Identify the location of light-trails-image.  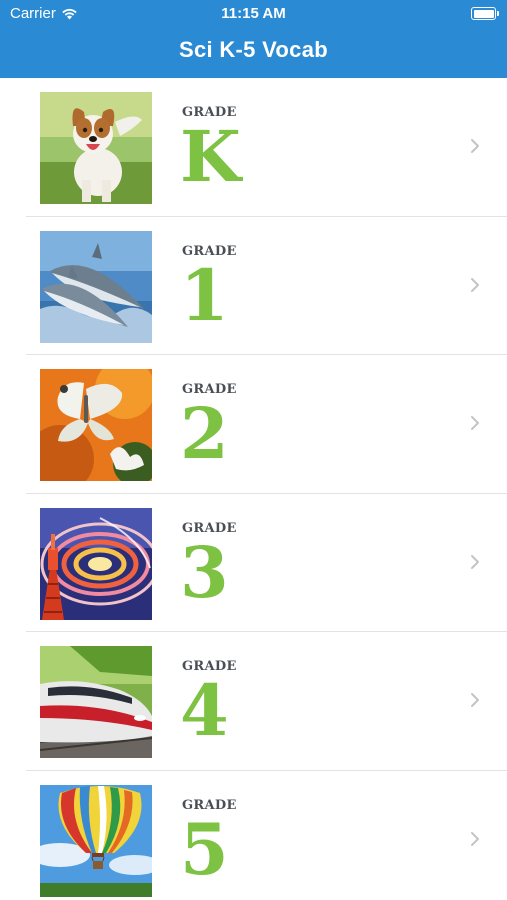
(96, 563).